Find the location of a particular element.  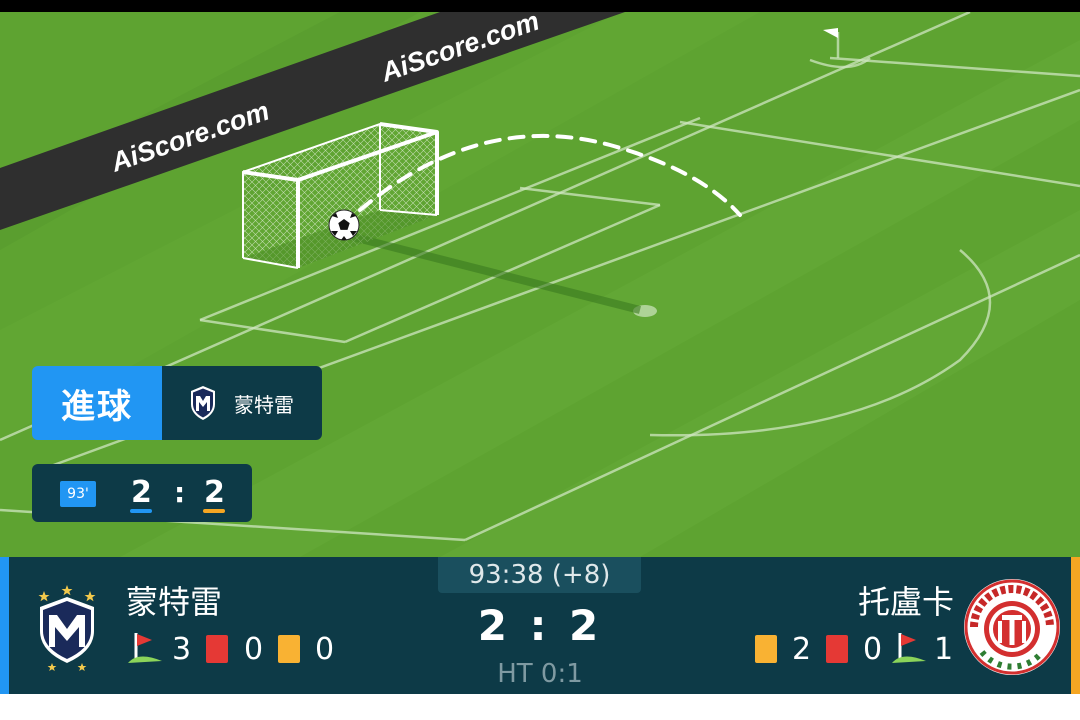

away-edge-accent is located at coordinates (1075, 625).